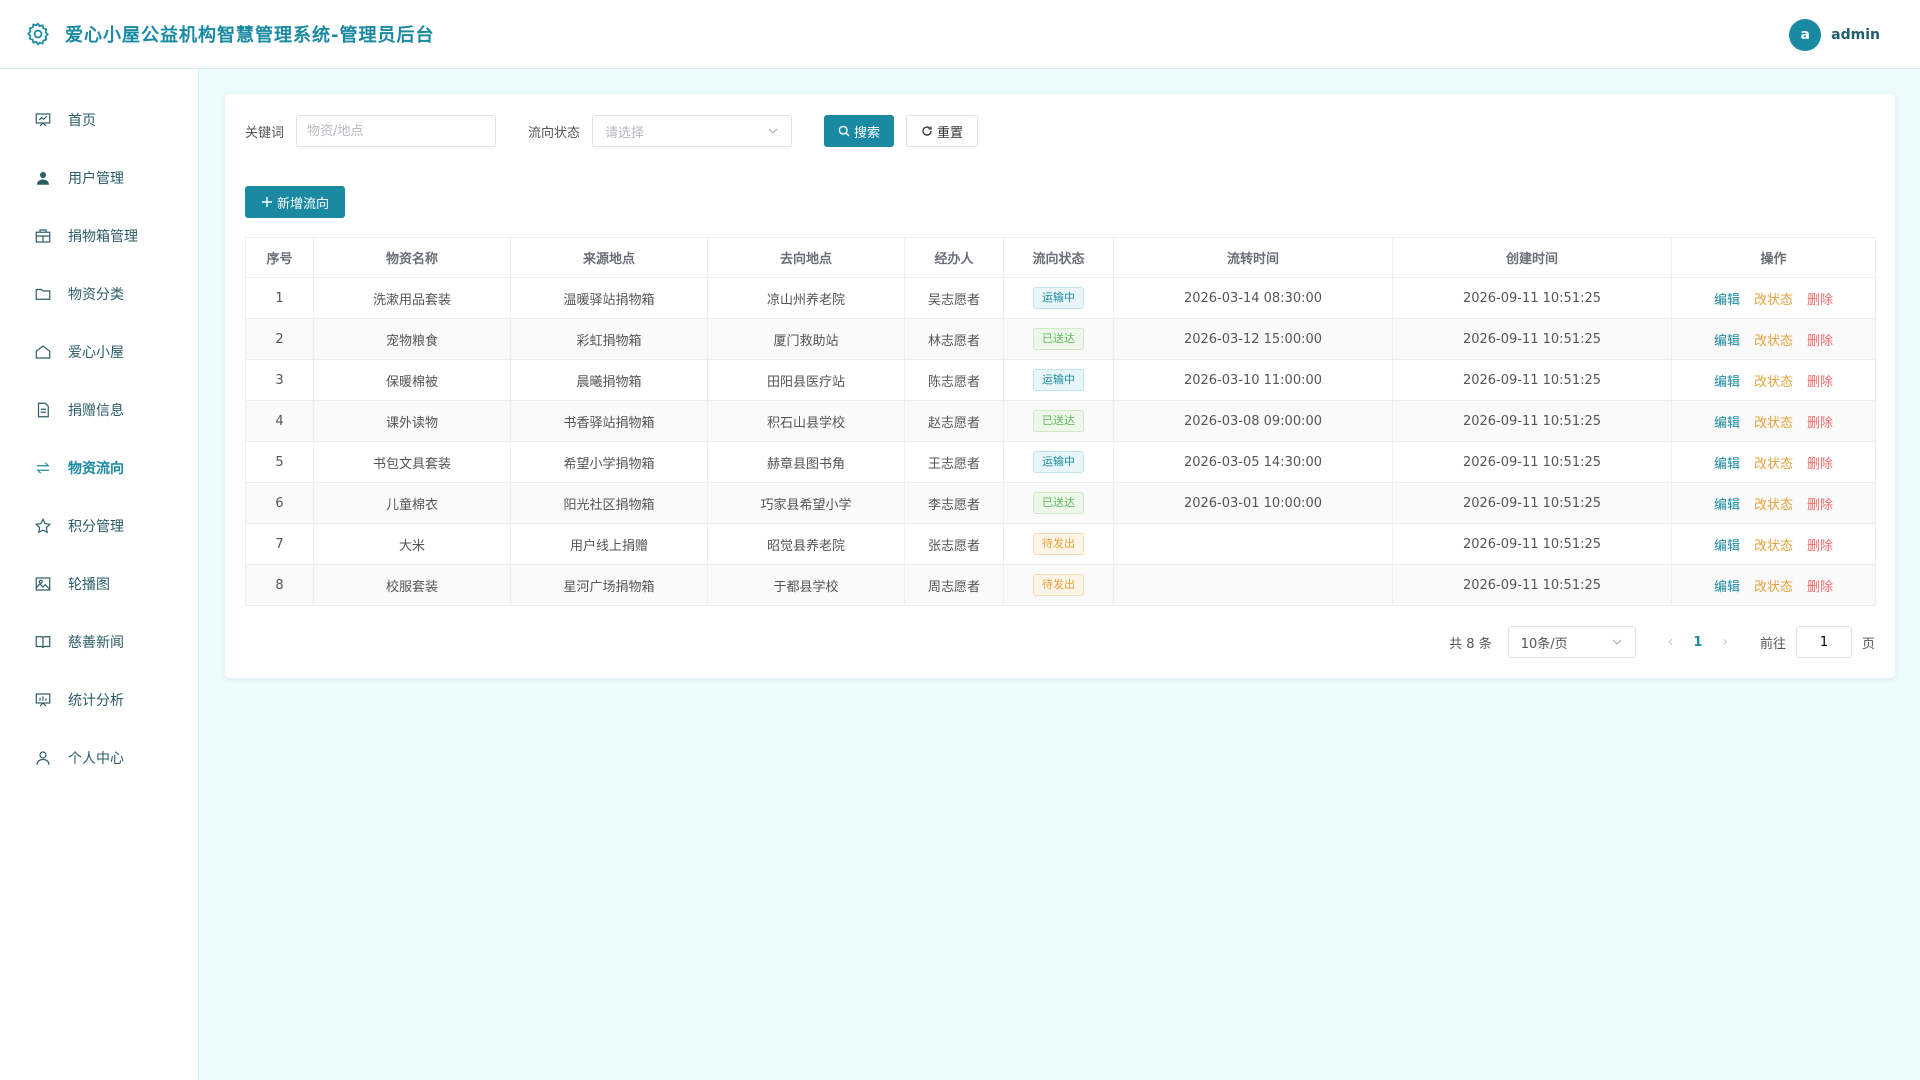 The width and height of the screenshot is (1920, 1080). What do you see at coordinates (96, 411) in the screenshot?
I see `sidebar-item-label: 捐赠信息` at bounding box center [96, 411].